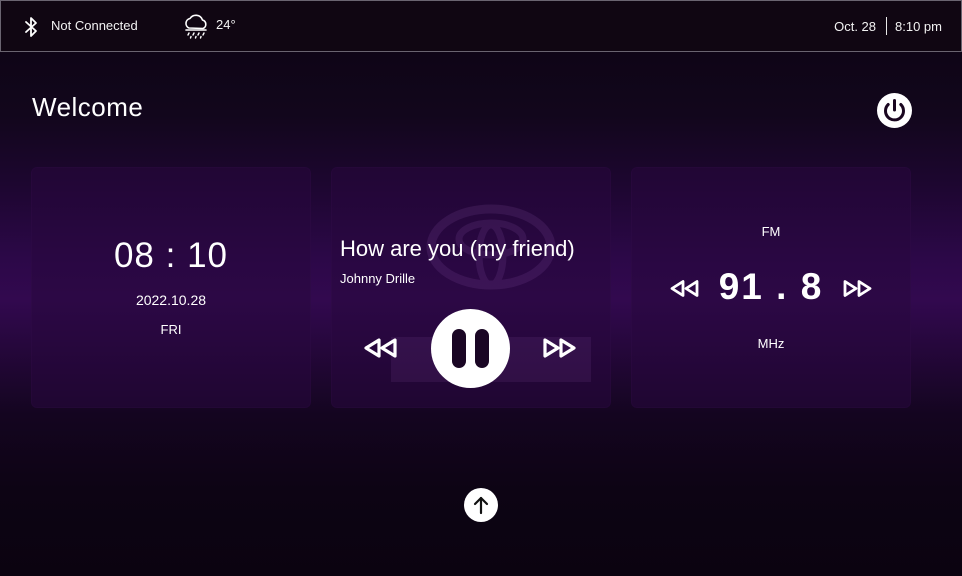 This screenshot has height=576, width=962. I want to click on clock-card: 08 : 10 2022.10.28 FRI, so click(171, 287).